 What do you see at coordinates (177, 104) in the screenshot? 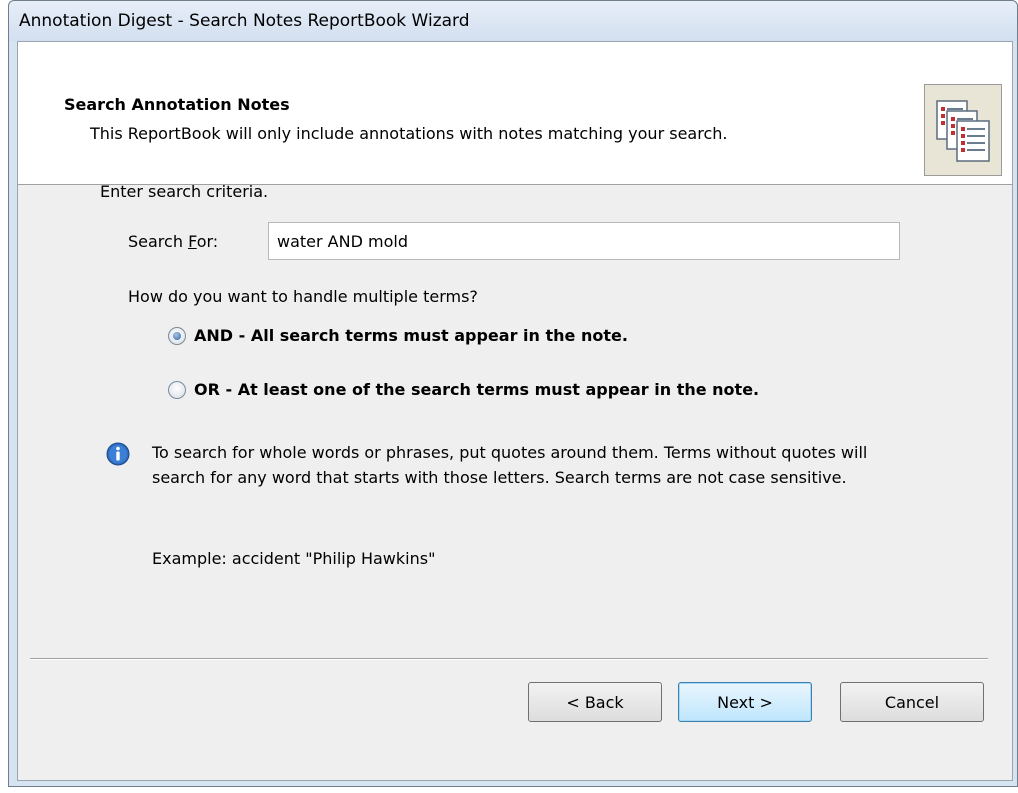
I see `page-title: Search Annotation Notes` at bounding box center [177, 104].